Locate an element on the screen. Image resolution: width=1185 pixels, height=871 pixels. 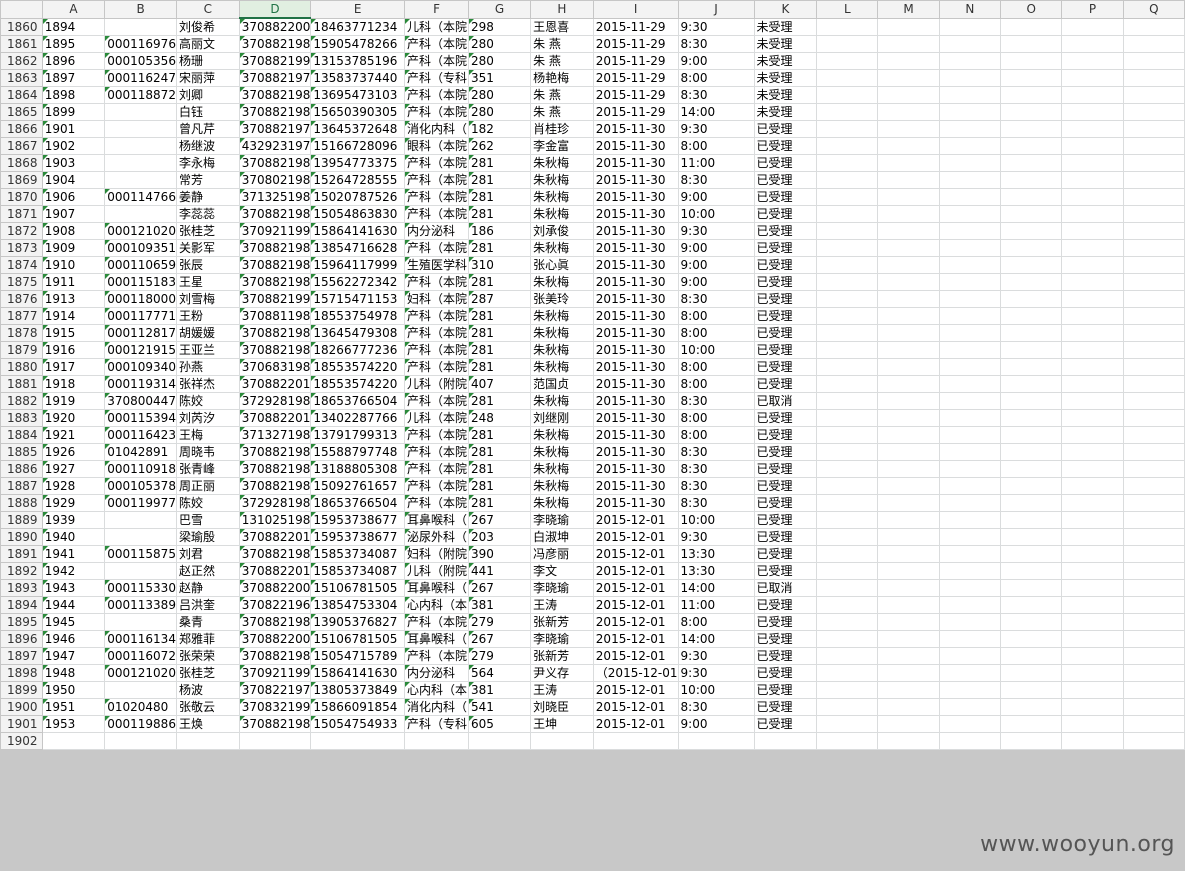
cell-c: 张桂芝 is located at coordinates (207, 673).